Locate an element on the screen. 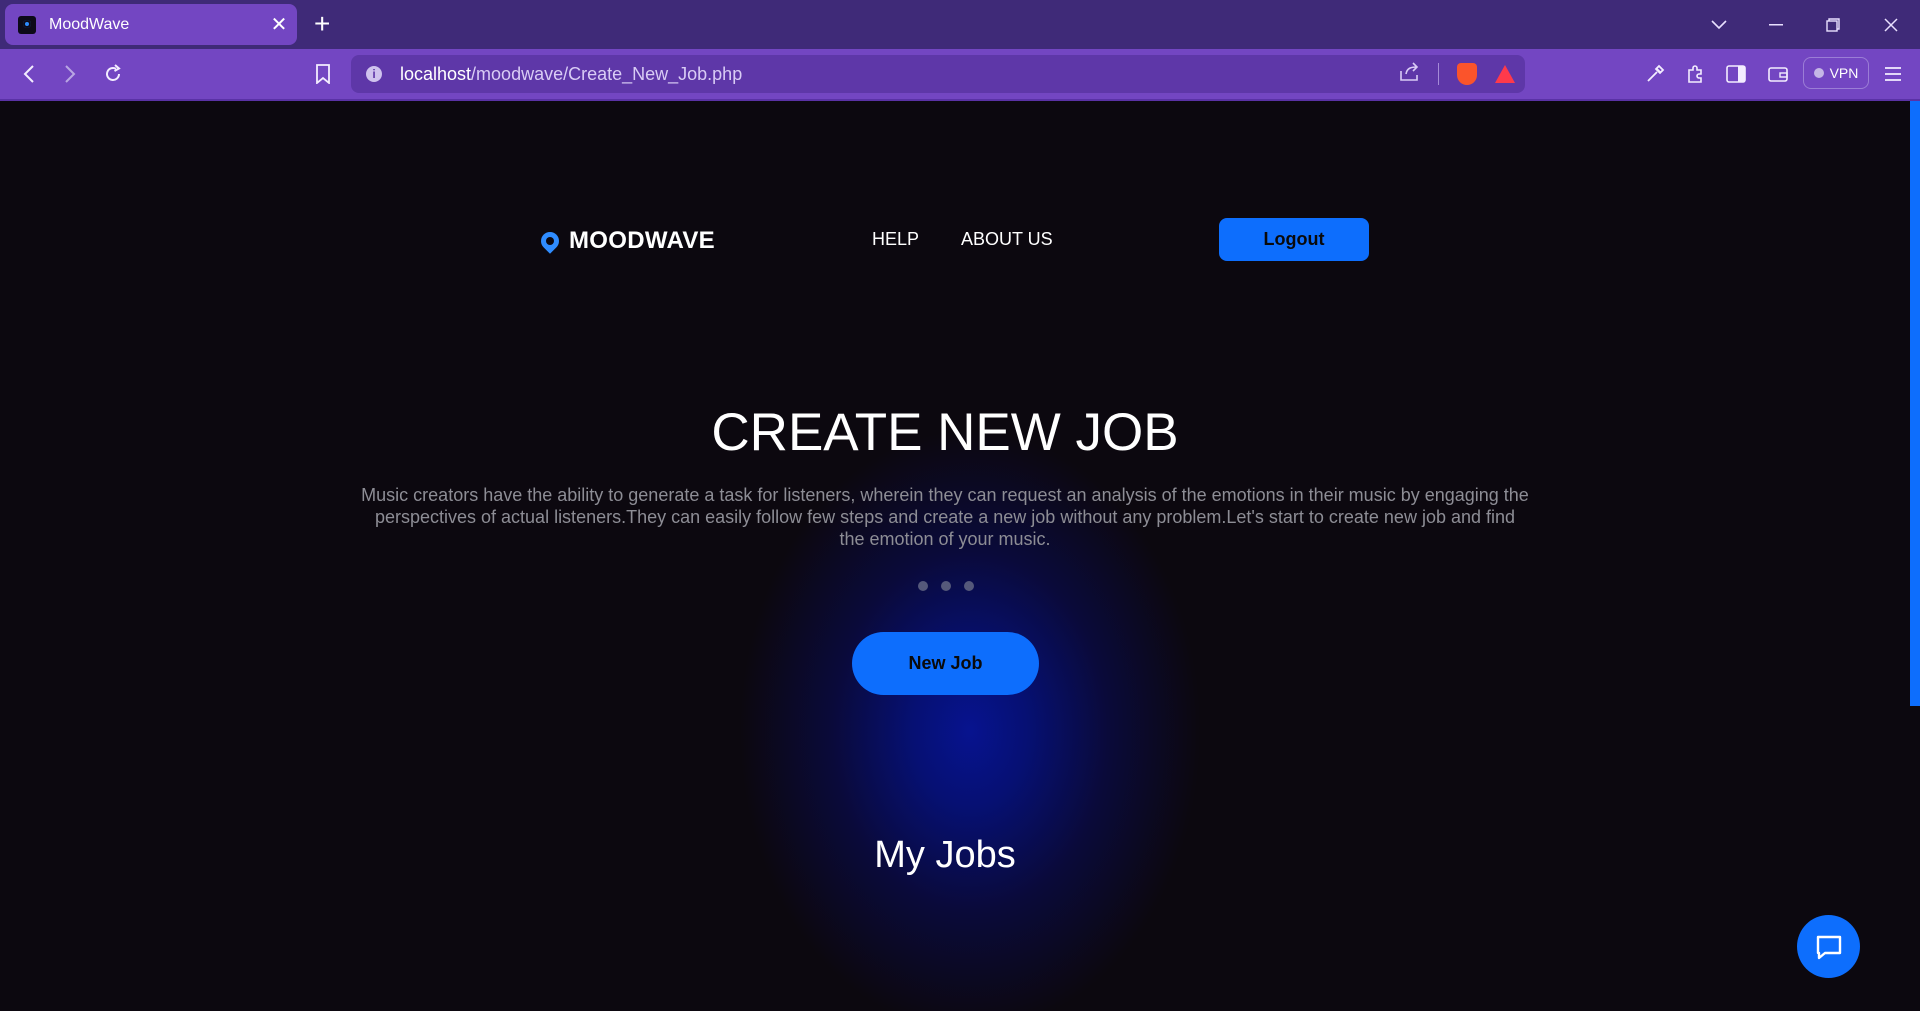 This screenshot has width=1920, height=1011. nav-link-help: HELP is located at coordinates (895, 239).